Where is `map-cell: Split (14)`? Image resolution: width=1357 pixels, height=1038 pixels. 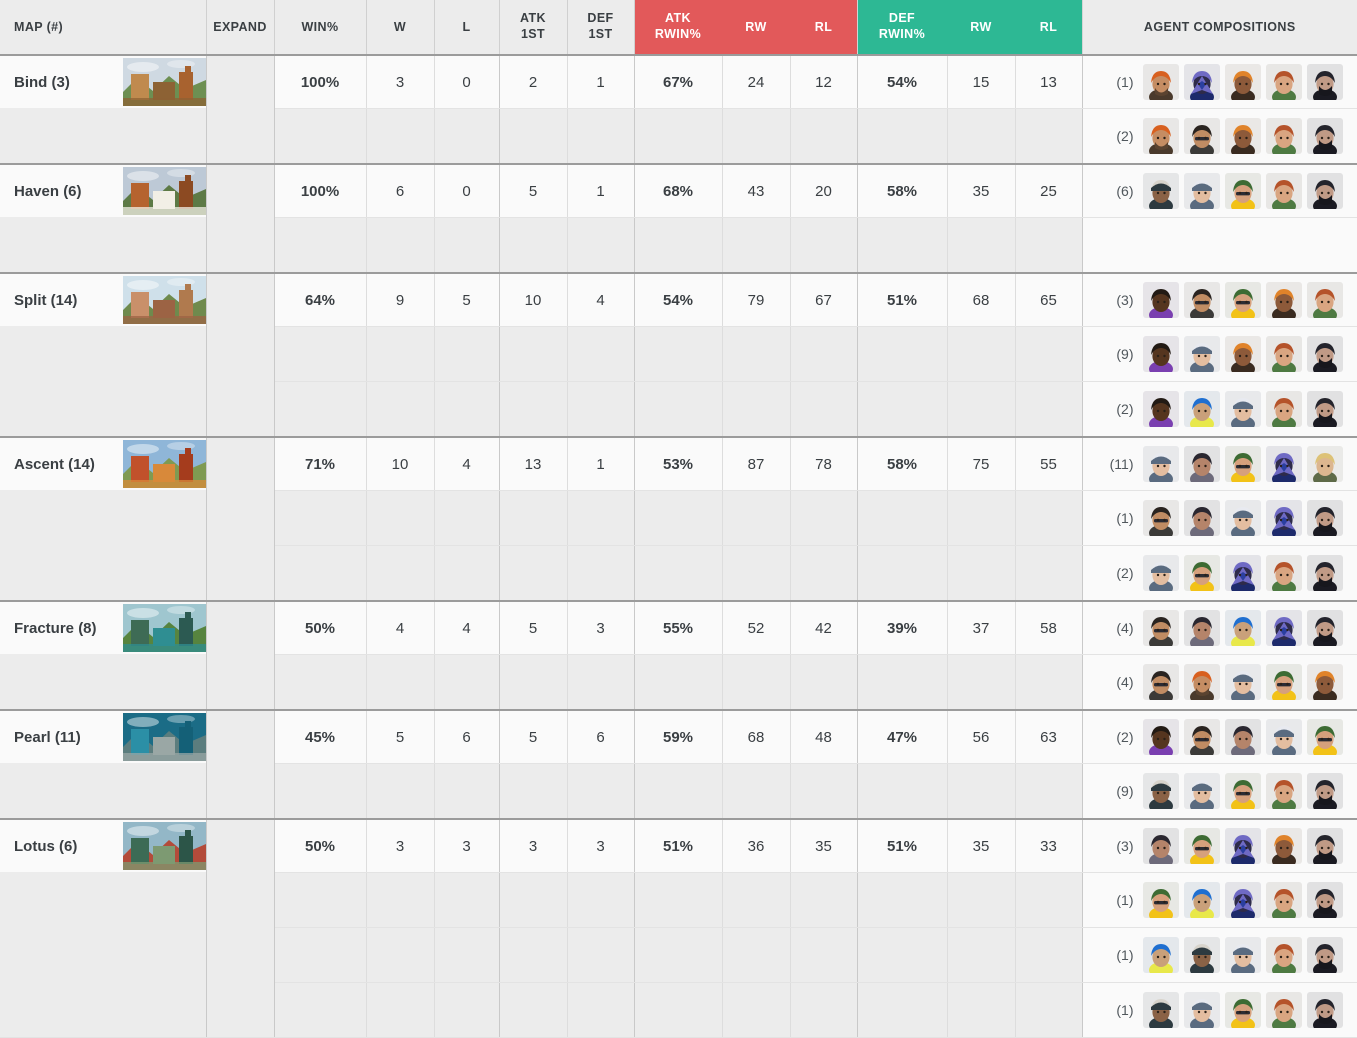 map-cell: Split (14) is located at coordinates (103, 355).